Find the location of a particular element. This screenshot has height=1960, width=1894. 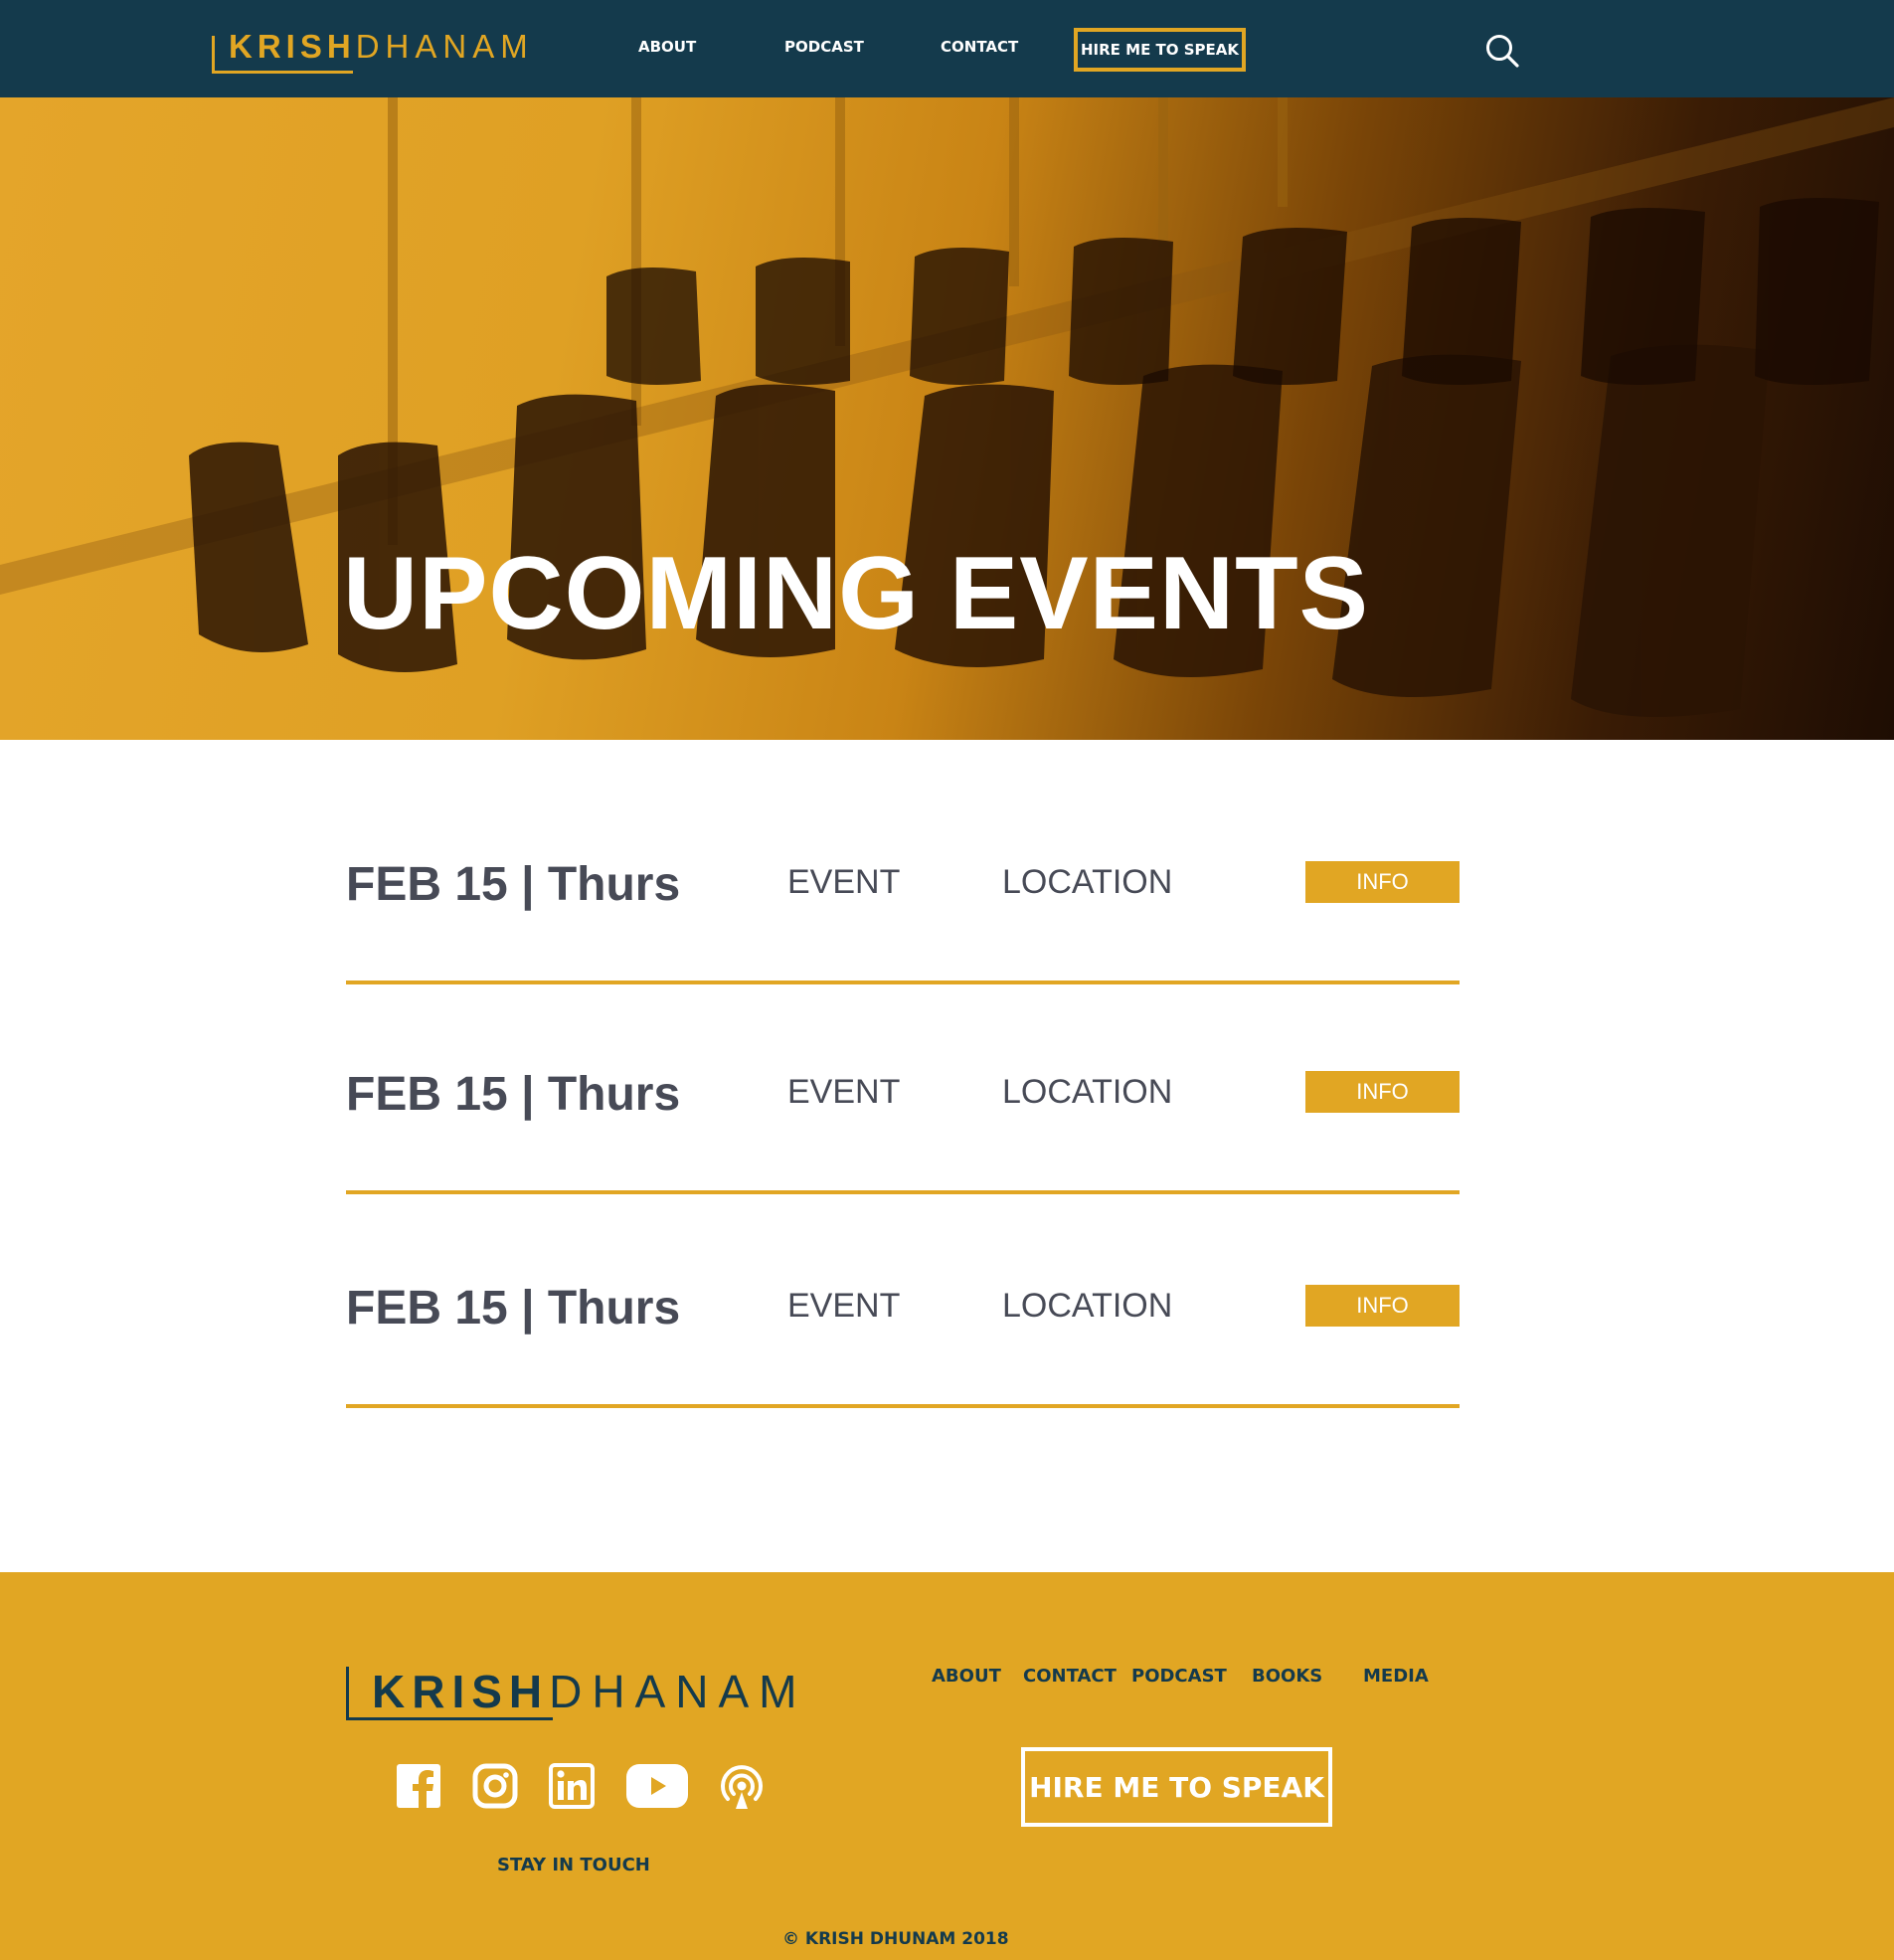

footer-link-media: MEDIA is located at coordinates (1396, 1676).